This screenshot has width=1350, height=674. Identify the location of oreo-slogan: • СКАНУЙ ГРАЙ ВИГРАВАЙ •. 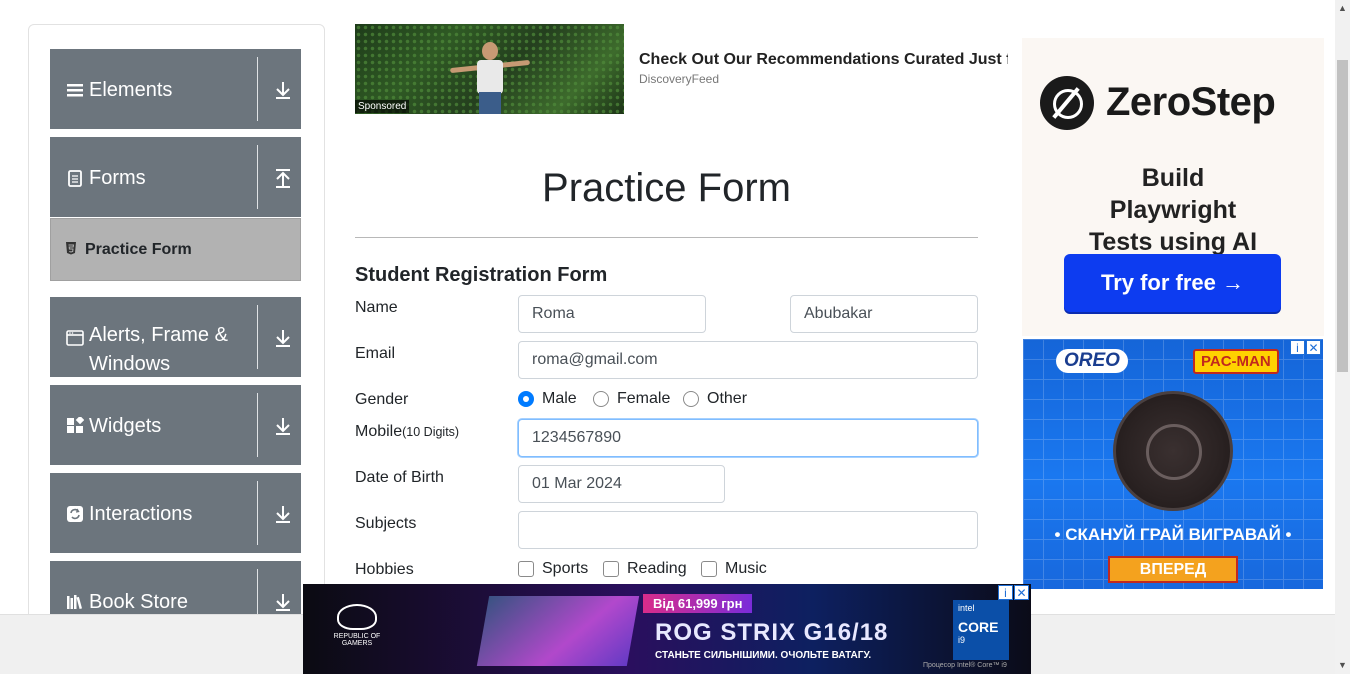
(1173, 534).